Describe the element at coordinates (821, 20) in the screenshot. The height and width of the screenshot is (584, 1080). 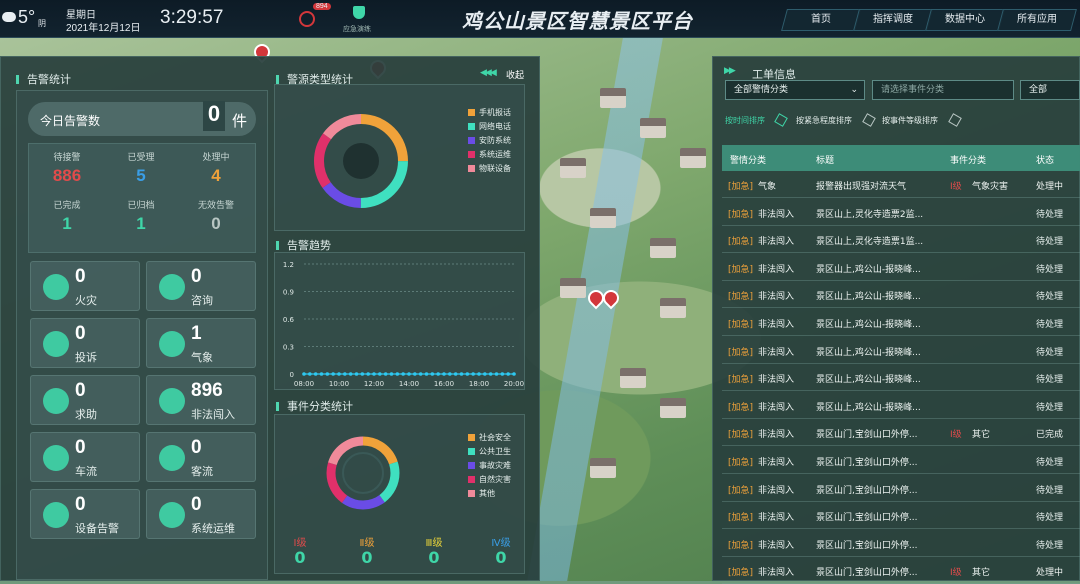
I see `nav-home: 首页` at that location.